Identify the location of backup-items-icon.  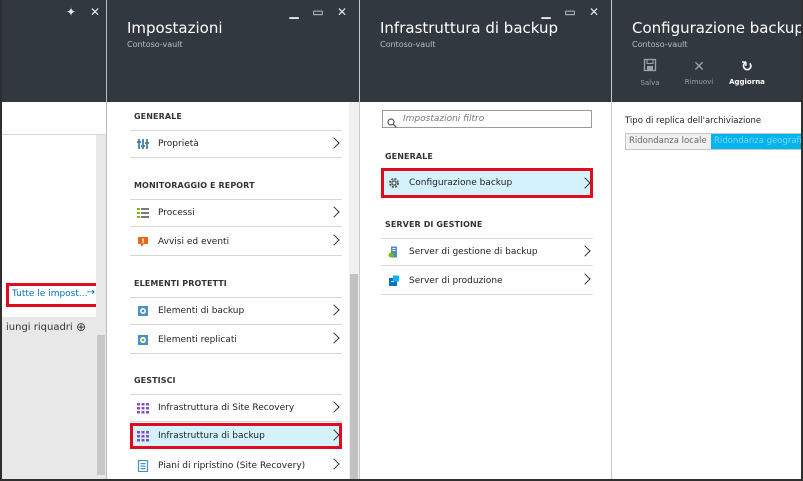
(143, 311).